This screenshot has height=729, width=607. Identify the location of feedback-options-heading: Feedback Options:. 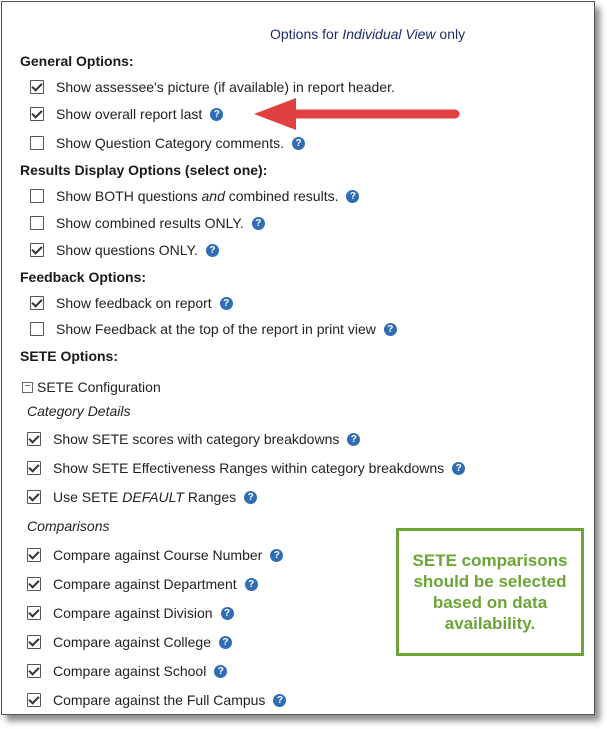
(83, 277).